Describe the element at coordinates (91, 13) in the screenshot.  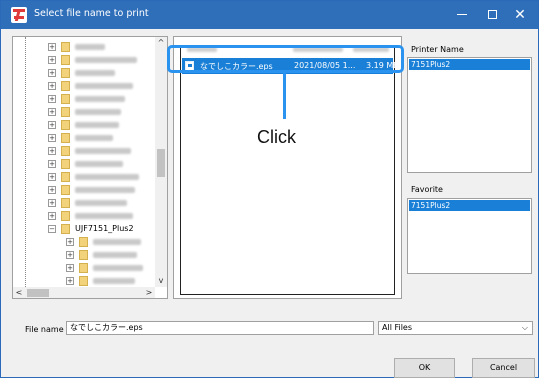
I see `window-title: Select file name to print` at that location.